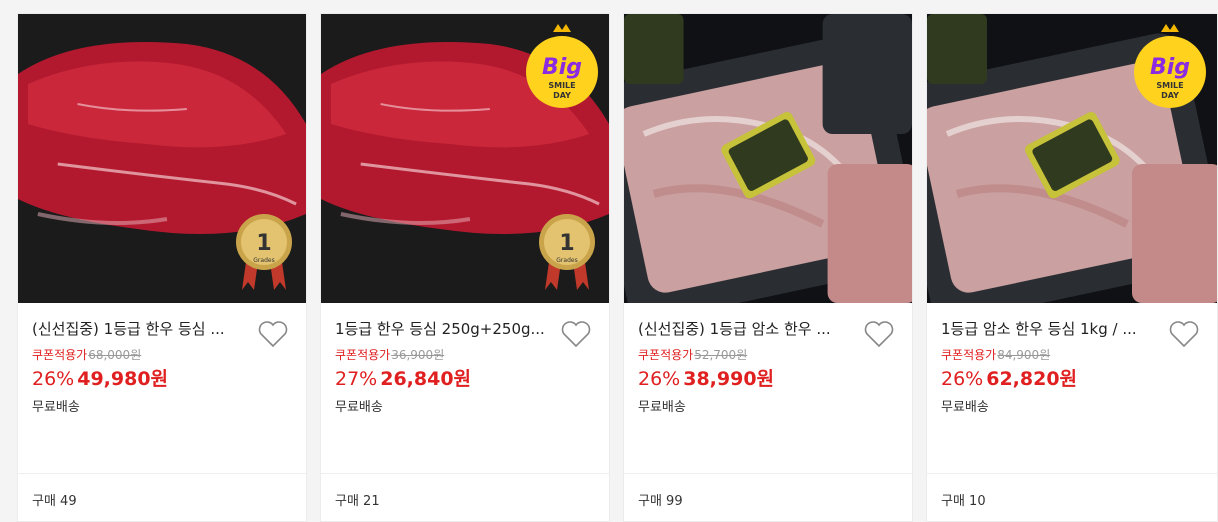 This screenshot has width=1218, height=522. What do you see at coordinates (721, 355) in the screenshot?
I see `original-price: 52,700원` at bounding box center [721, 355].